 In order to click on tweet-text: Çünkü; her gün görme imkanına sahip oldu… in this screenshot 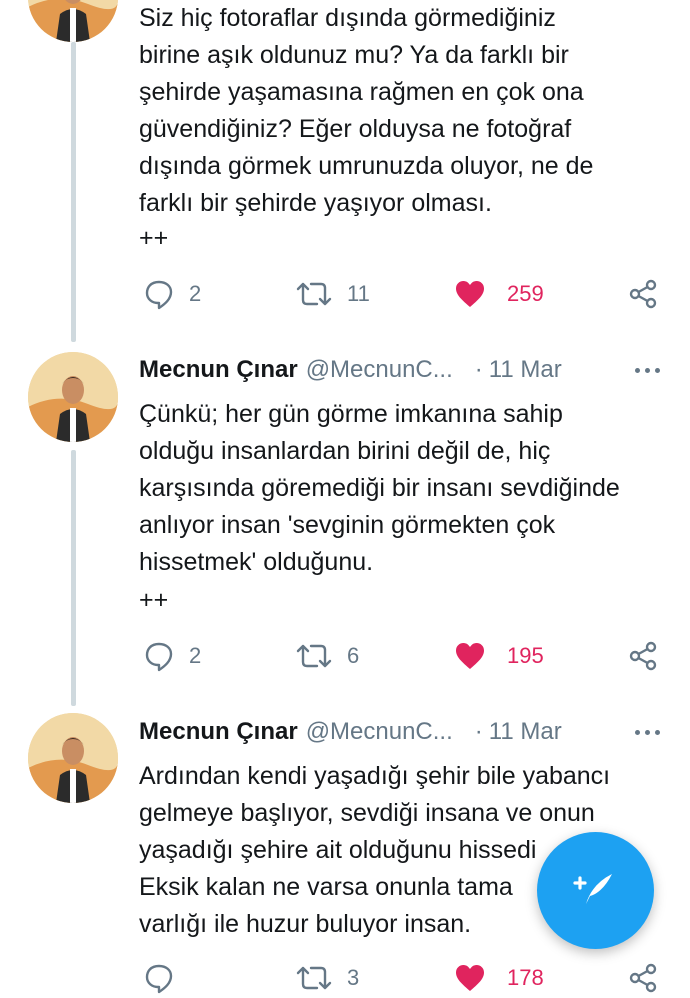, I will do `click(379, 488)`.